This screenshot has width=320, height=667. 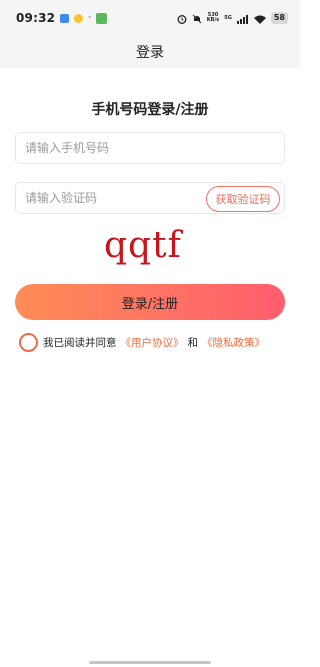 What do you see at coordinates (259, 18) in the screenshot?
I see `wifi-icon` at bounding box center [259, 18].